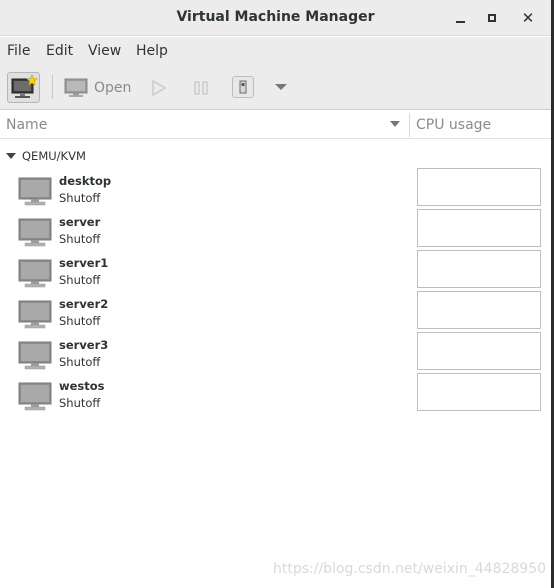 This screenshot has width=554, height=588. What do you see at coordinates (52, 87) in the screenshot?
I see `toolbar-separator` at bounding box center [52, 87].